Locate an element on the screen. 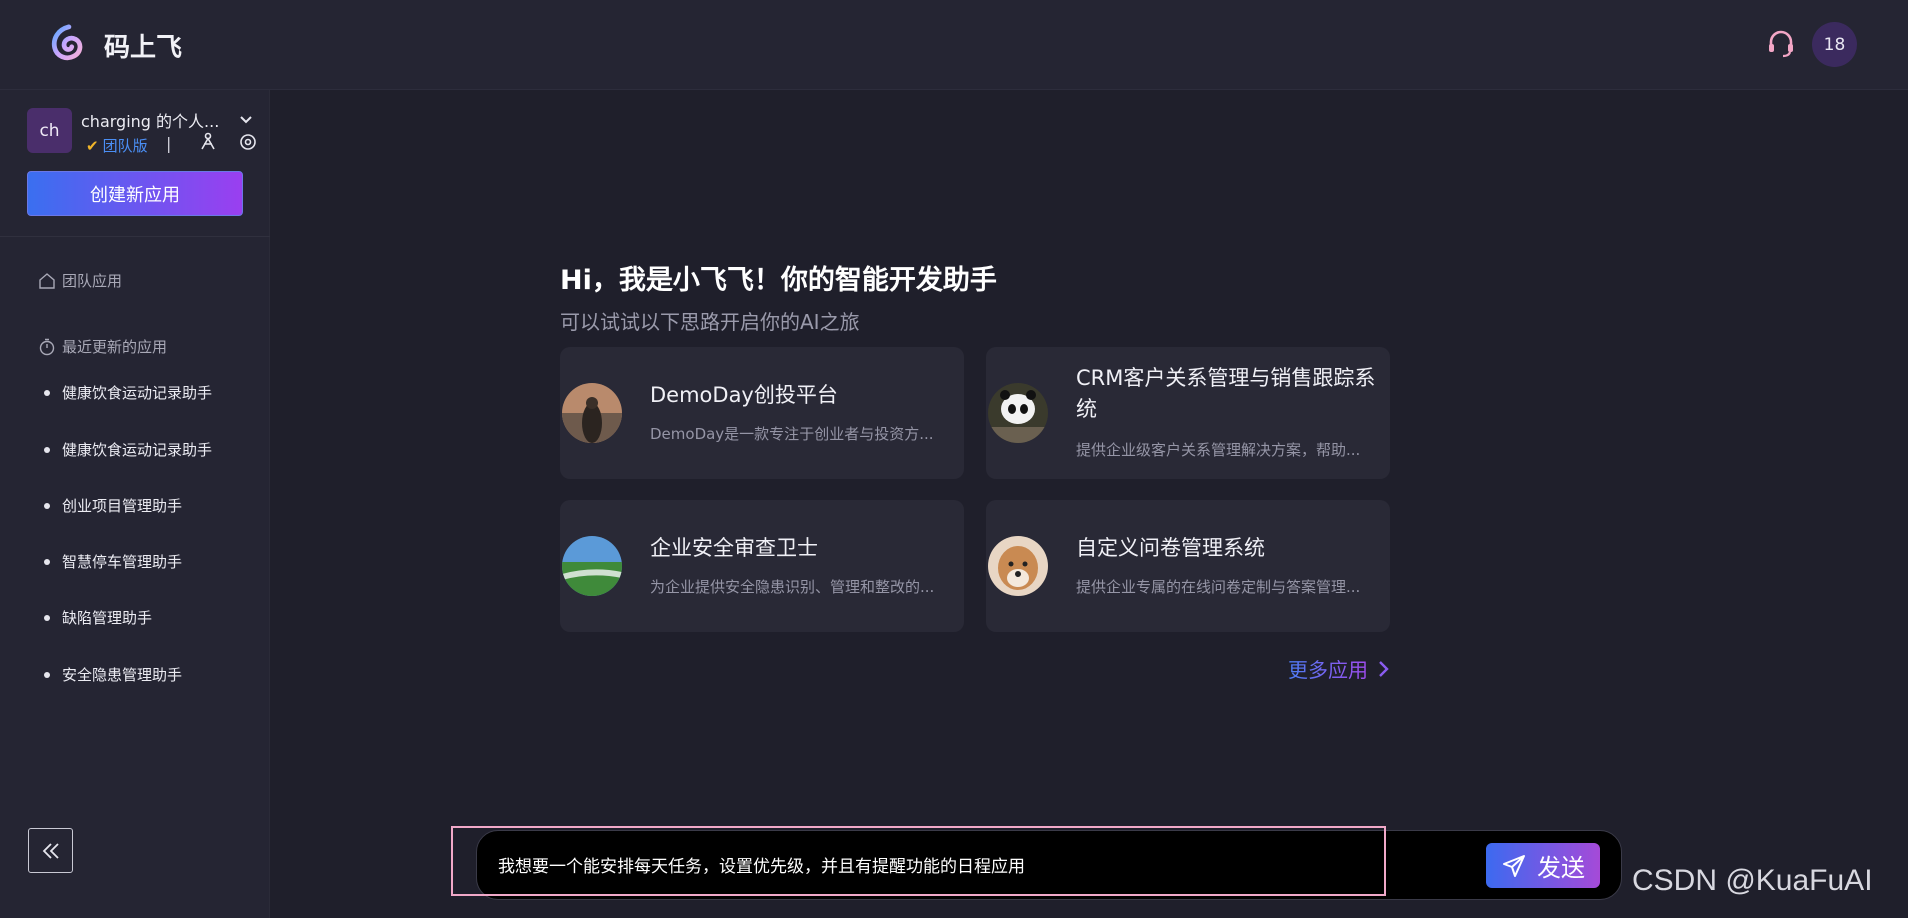  team-plan-badge: ✔ 团队版 is located at coordinates (117, 145).